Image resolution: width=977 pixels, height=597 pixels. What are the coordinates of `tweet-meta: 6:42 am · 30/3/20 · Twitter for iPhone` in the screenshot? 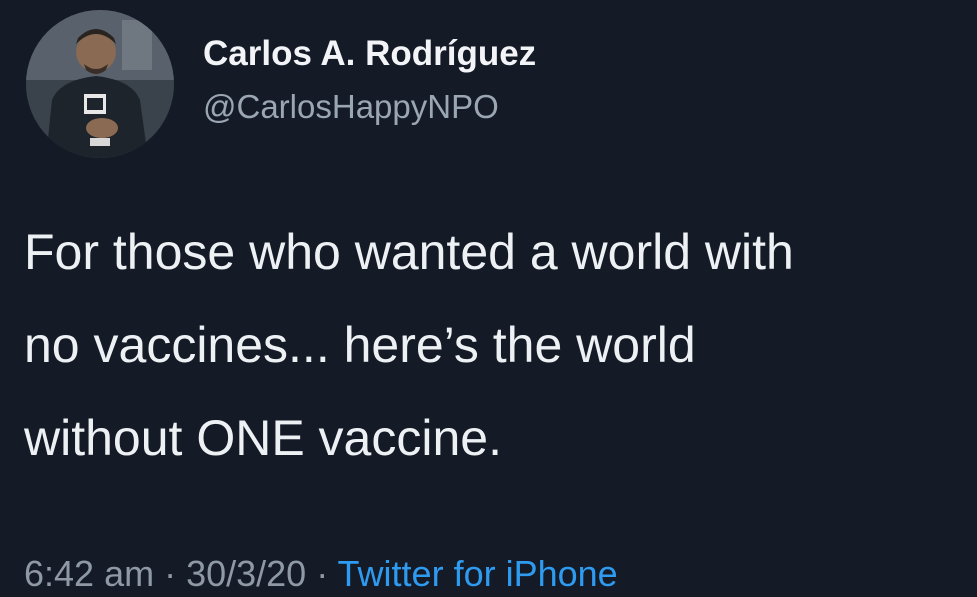 It's located at (321, 574).